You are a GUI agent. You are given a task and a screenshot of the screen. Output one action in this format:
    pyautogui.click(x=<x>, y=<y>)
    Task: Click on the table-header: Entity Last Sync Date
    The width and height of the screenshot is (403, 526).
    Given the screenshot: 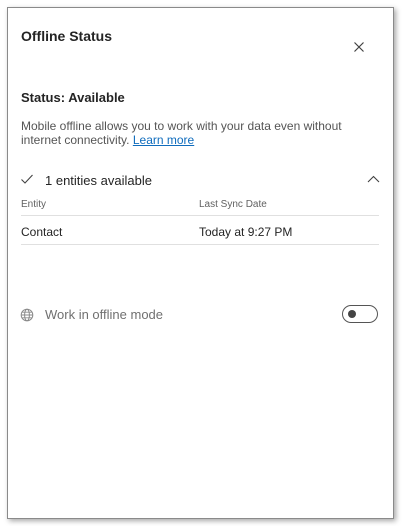 What is the action you would take?
    pyautogui.click(x=200, y=205)
    